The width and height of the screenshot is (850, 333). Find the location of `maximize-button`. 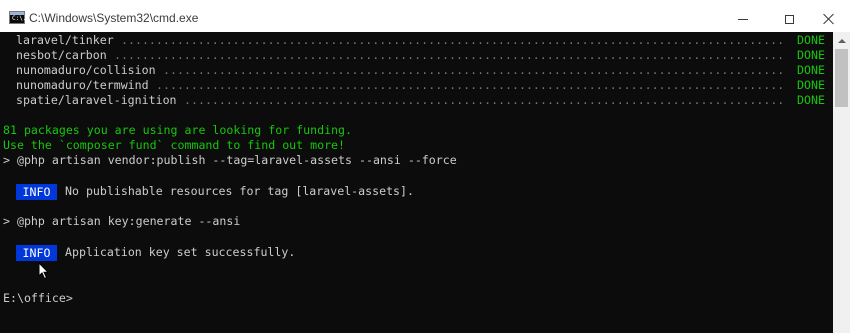

maximize-button is located at coordinates (789, 19).